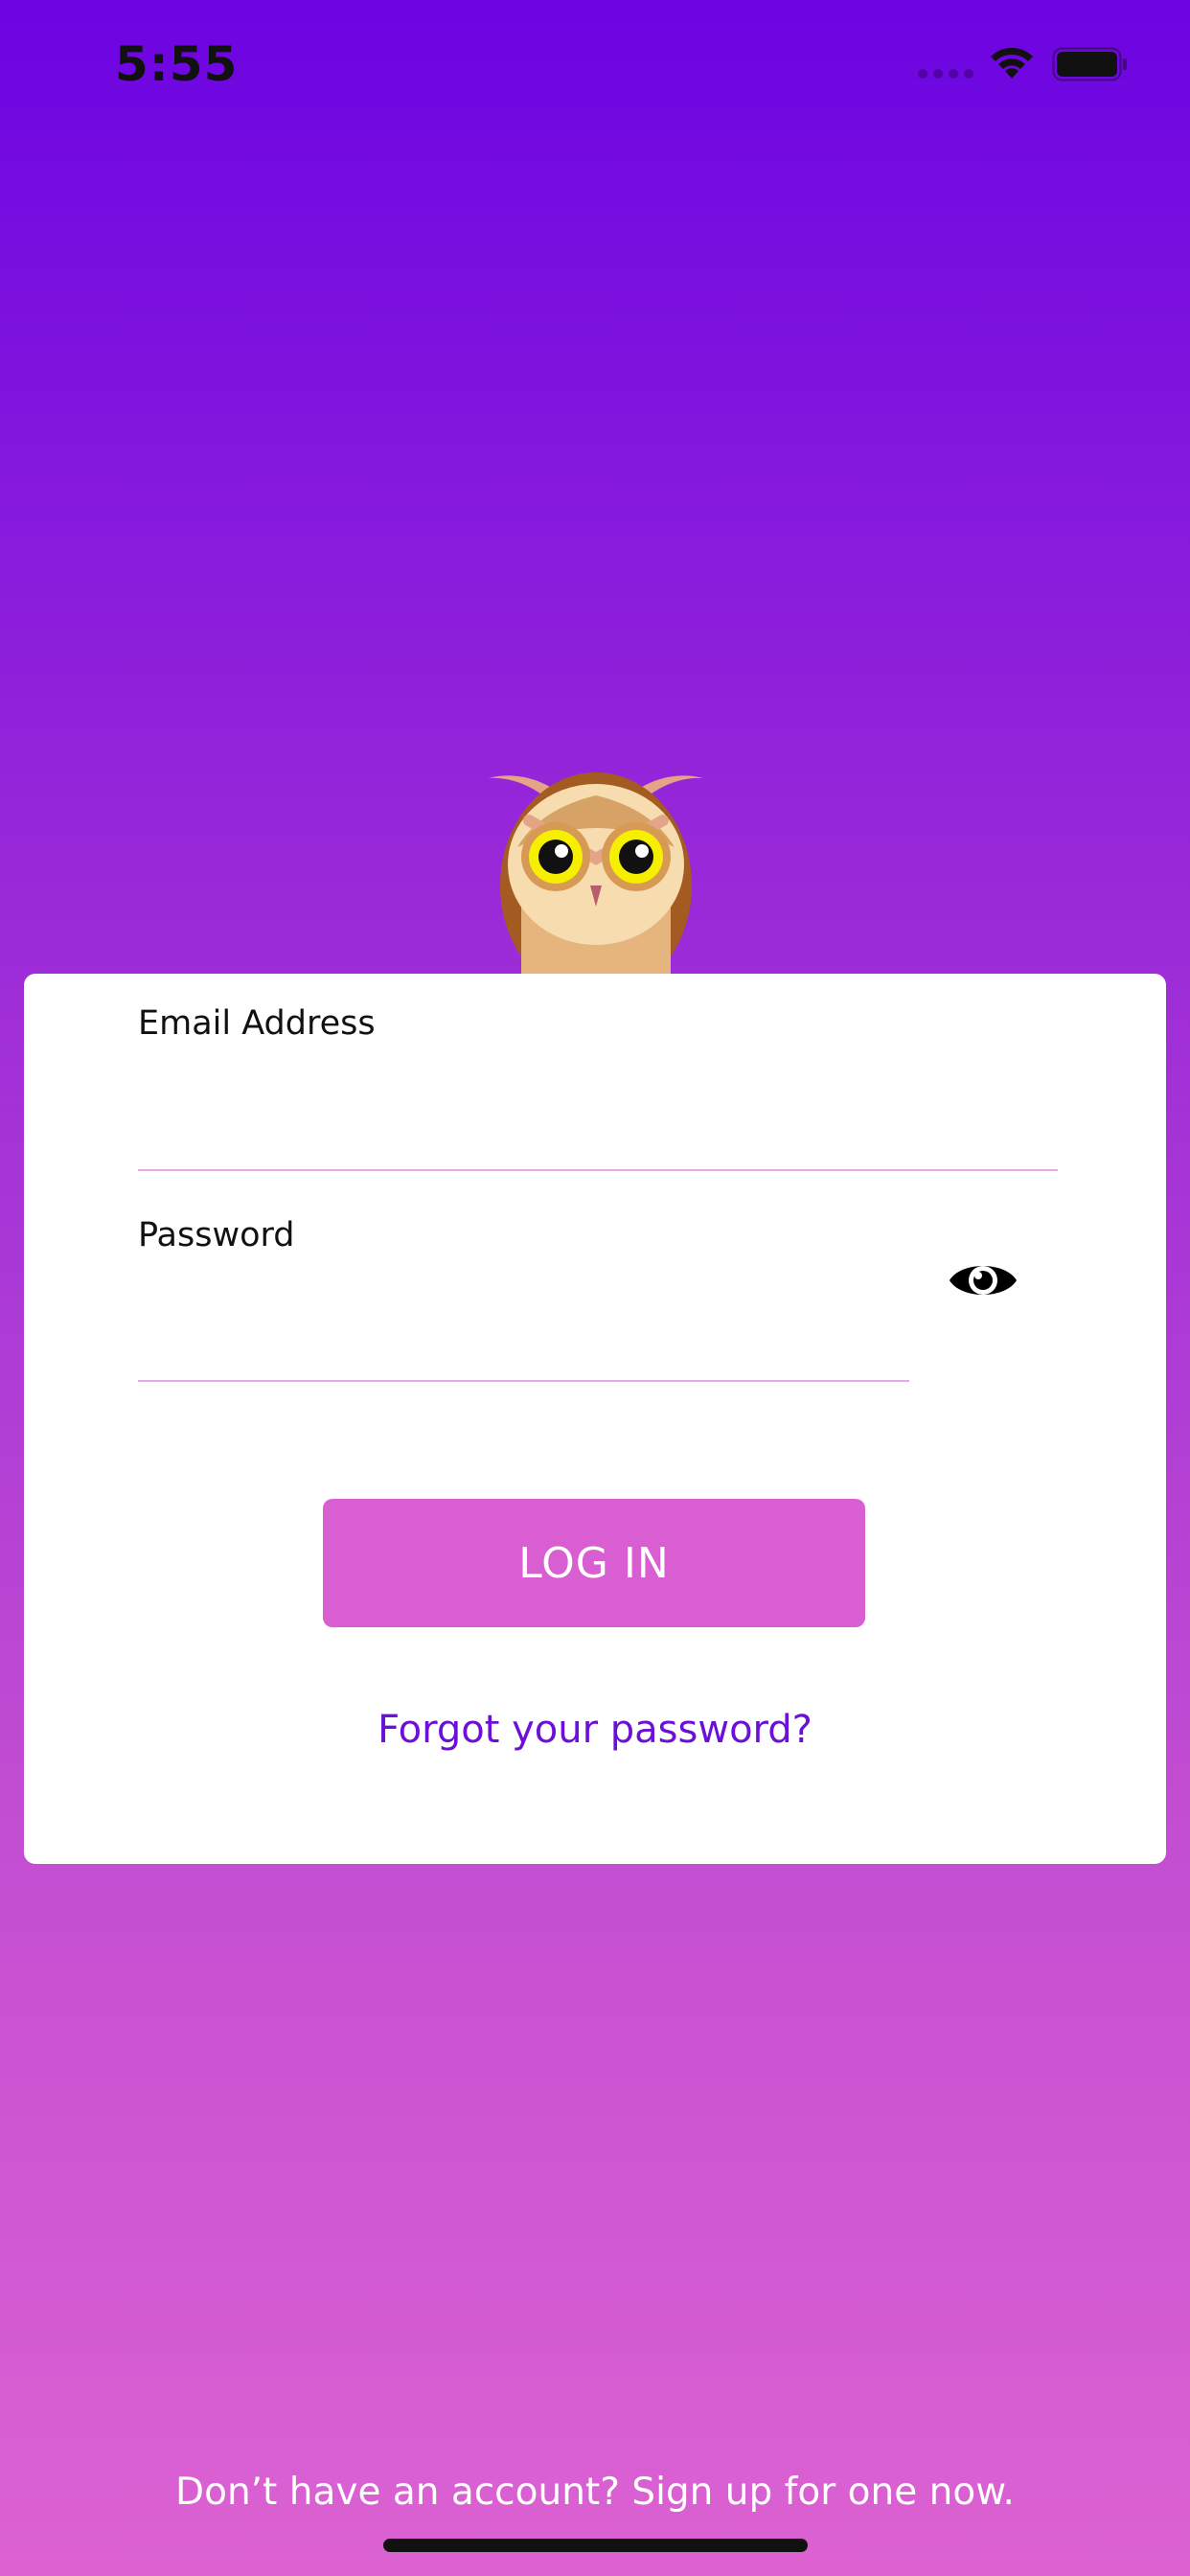 Image resolution: width=1190 pixels, height=2576 pixels. Describe the element at coordinates (257, 1023) in the screenshot. I see `email-label: Email Address` at that location.